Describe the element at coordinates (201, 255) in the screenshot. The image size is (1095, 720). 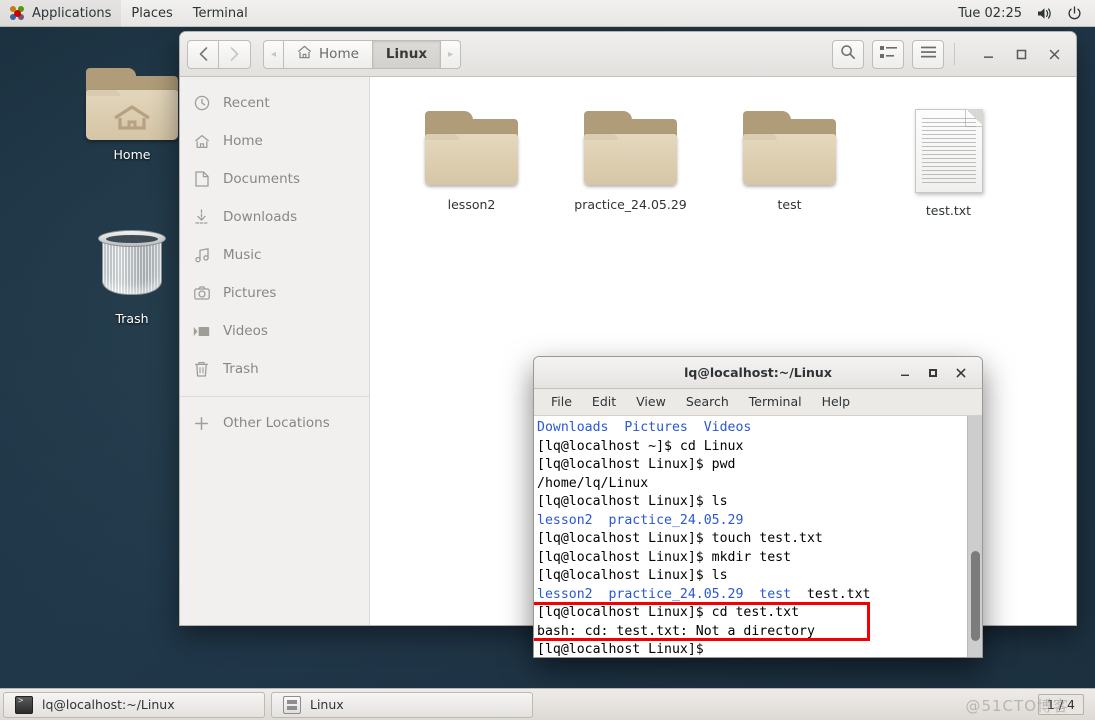
I see `music-note-icon` at that location.